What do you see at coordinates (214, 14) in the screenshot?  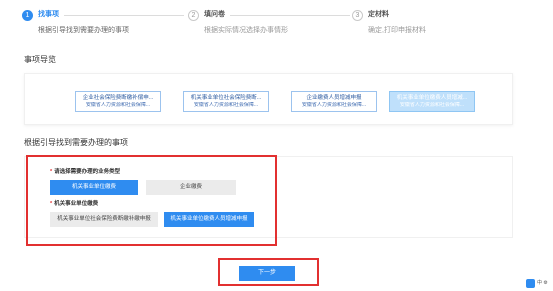 I see `step-2-title: 填问卷` at bounding box center [214, 14].